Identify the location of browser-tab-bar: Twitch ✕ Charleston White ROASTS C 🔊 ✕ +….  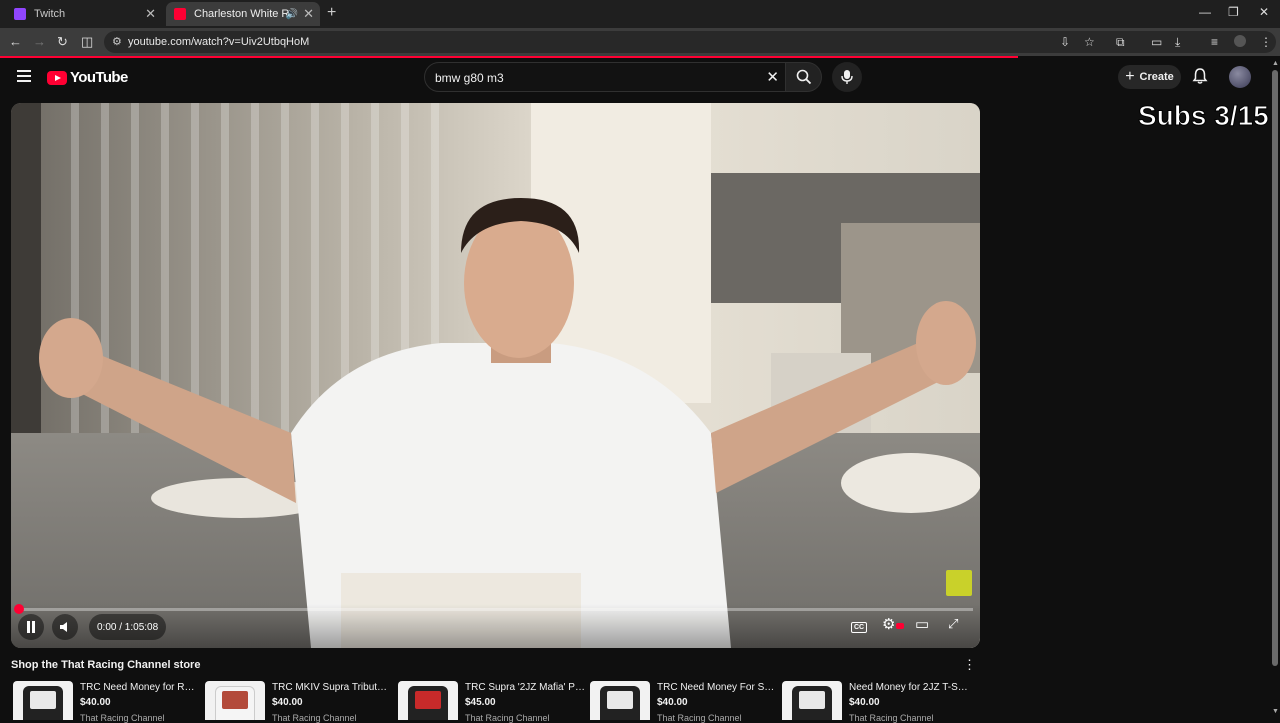
(640, 14).